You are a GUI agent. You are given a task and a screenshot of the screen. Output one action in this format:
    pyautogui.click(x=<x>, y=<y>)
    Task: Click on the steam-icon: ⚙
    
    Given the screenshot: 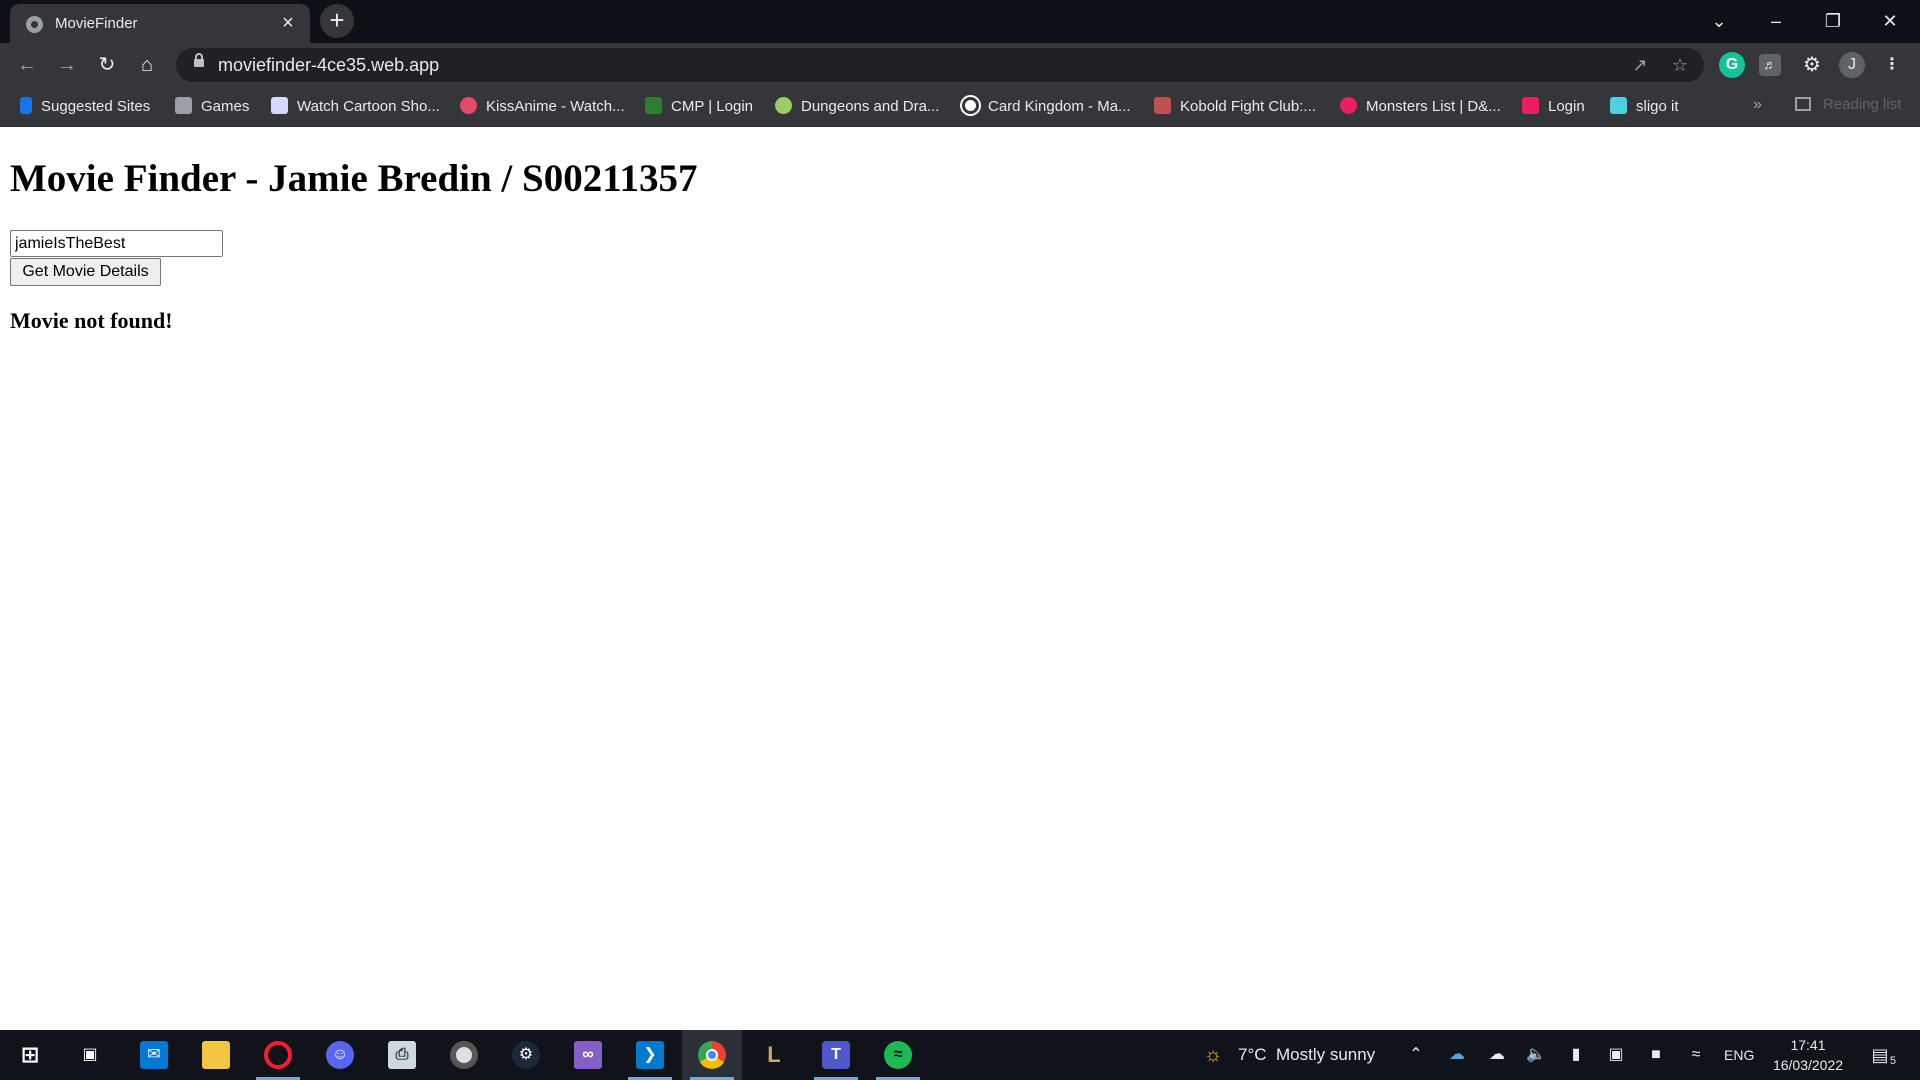 What is the action you would take?
    pyautogui.click(x=526, y=1055)
    